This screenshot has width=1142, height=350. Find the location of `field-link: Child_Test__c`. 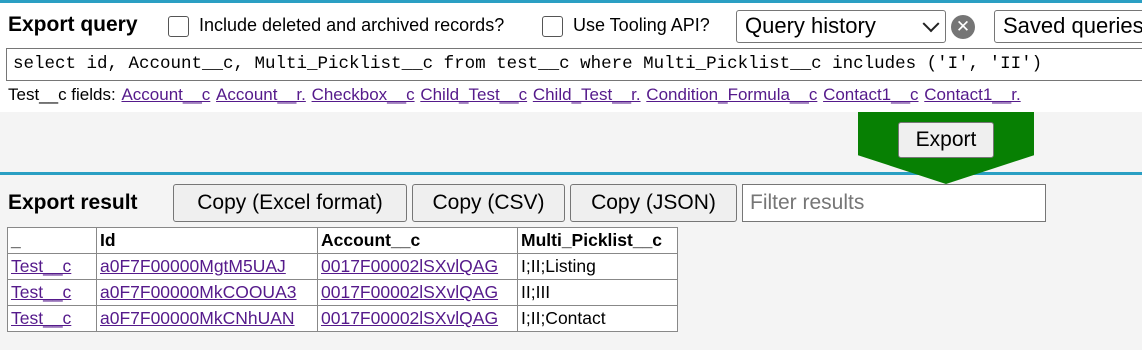

field-link: Child_Test__c is located at coordinates (473, 94).